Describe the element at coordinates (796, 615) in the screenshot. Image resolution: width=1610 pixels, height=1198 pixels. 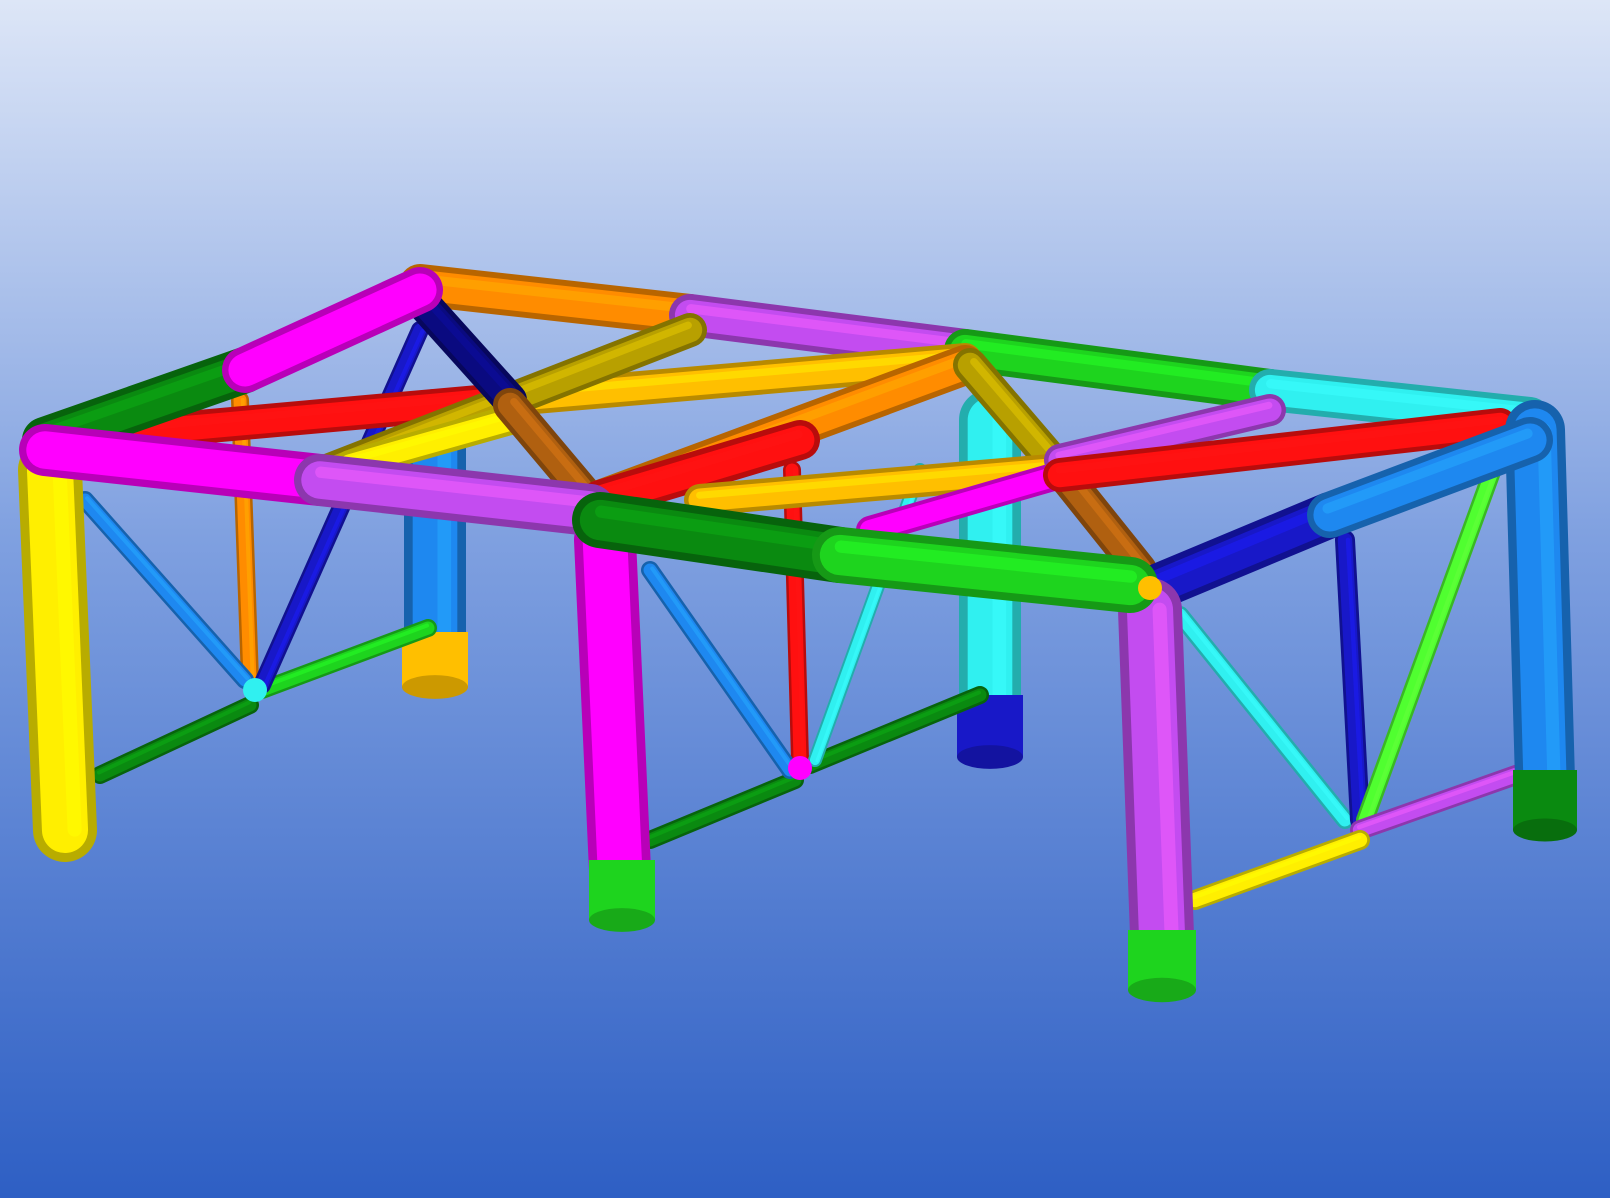
I see `web-red-vertical` at that location.